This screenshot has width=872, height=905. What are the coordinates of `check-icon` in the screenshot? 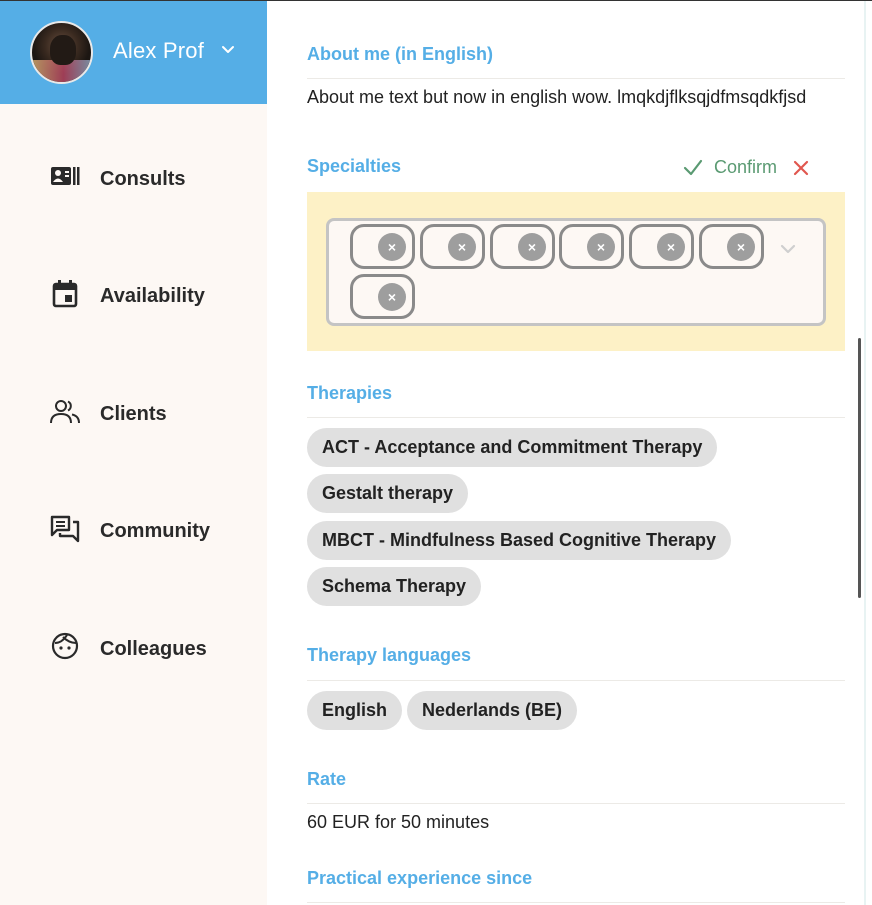 It's located at (693, 167).